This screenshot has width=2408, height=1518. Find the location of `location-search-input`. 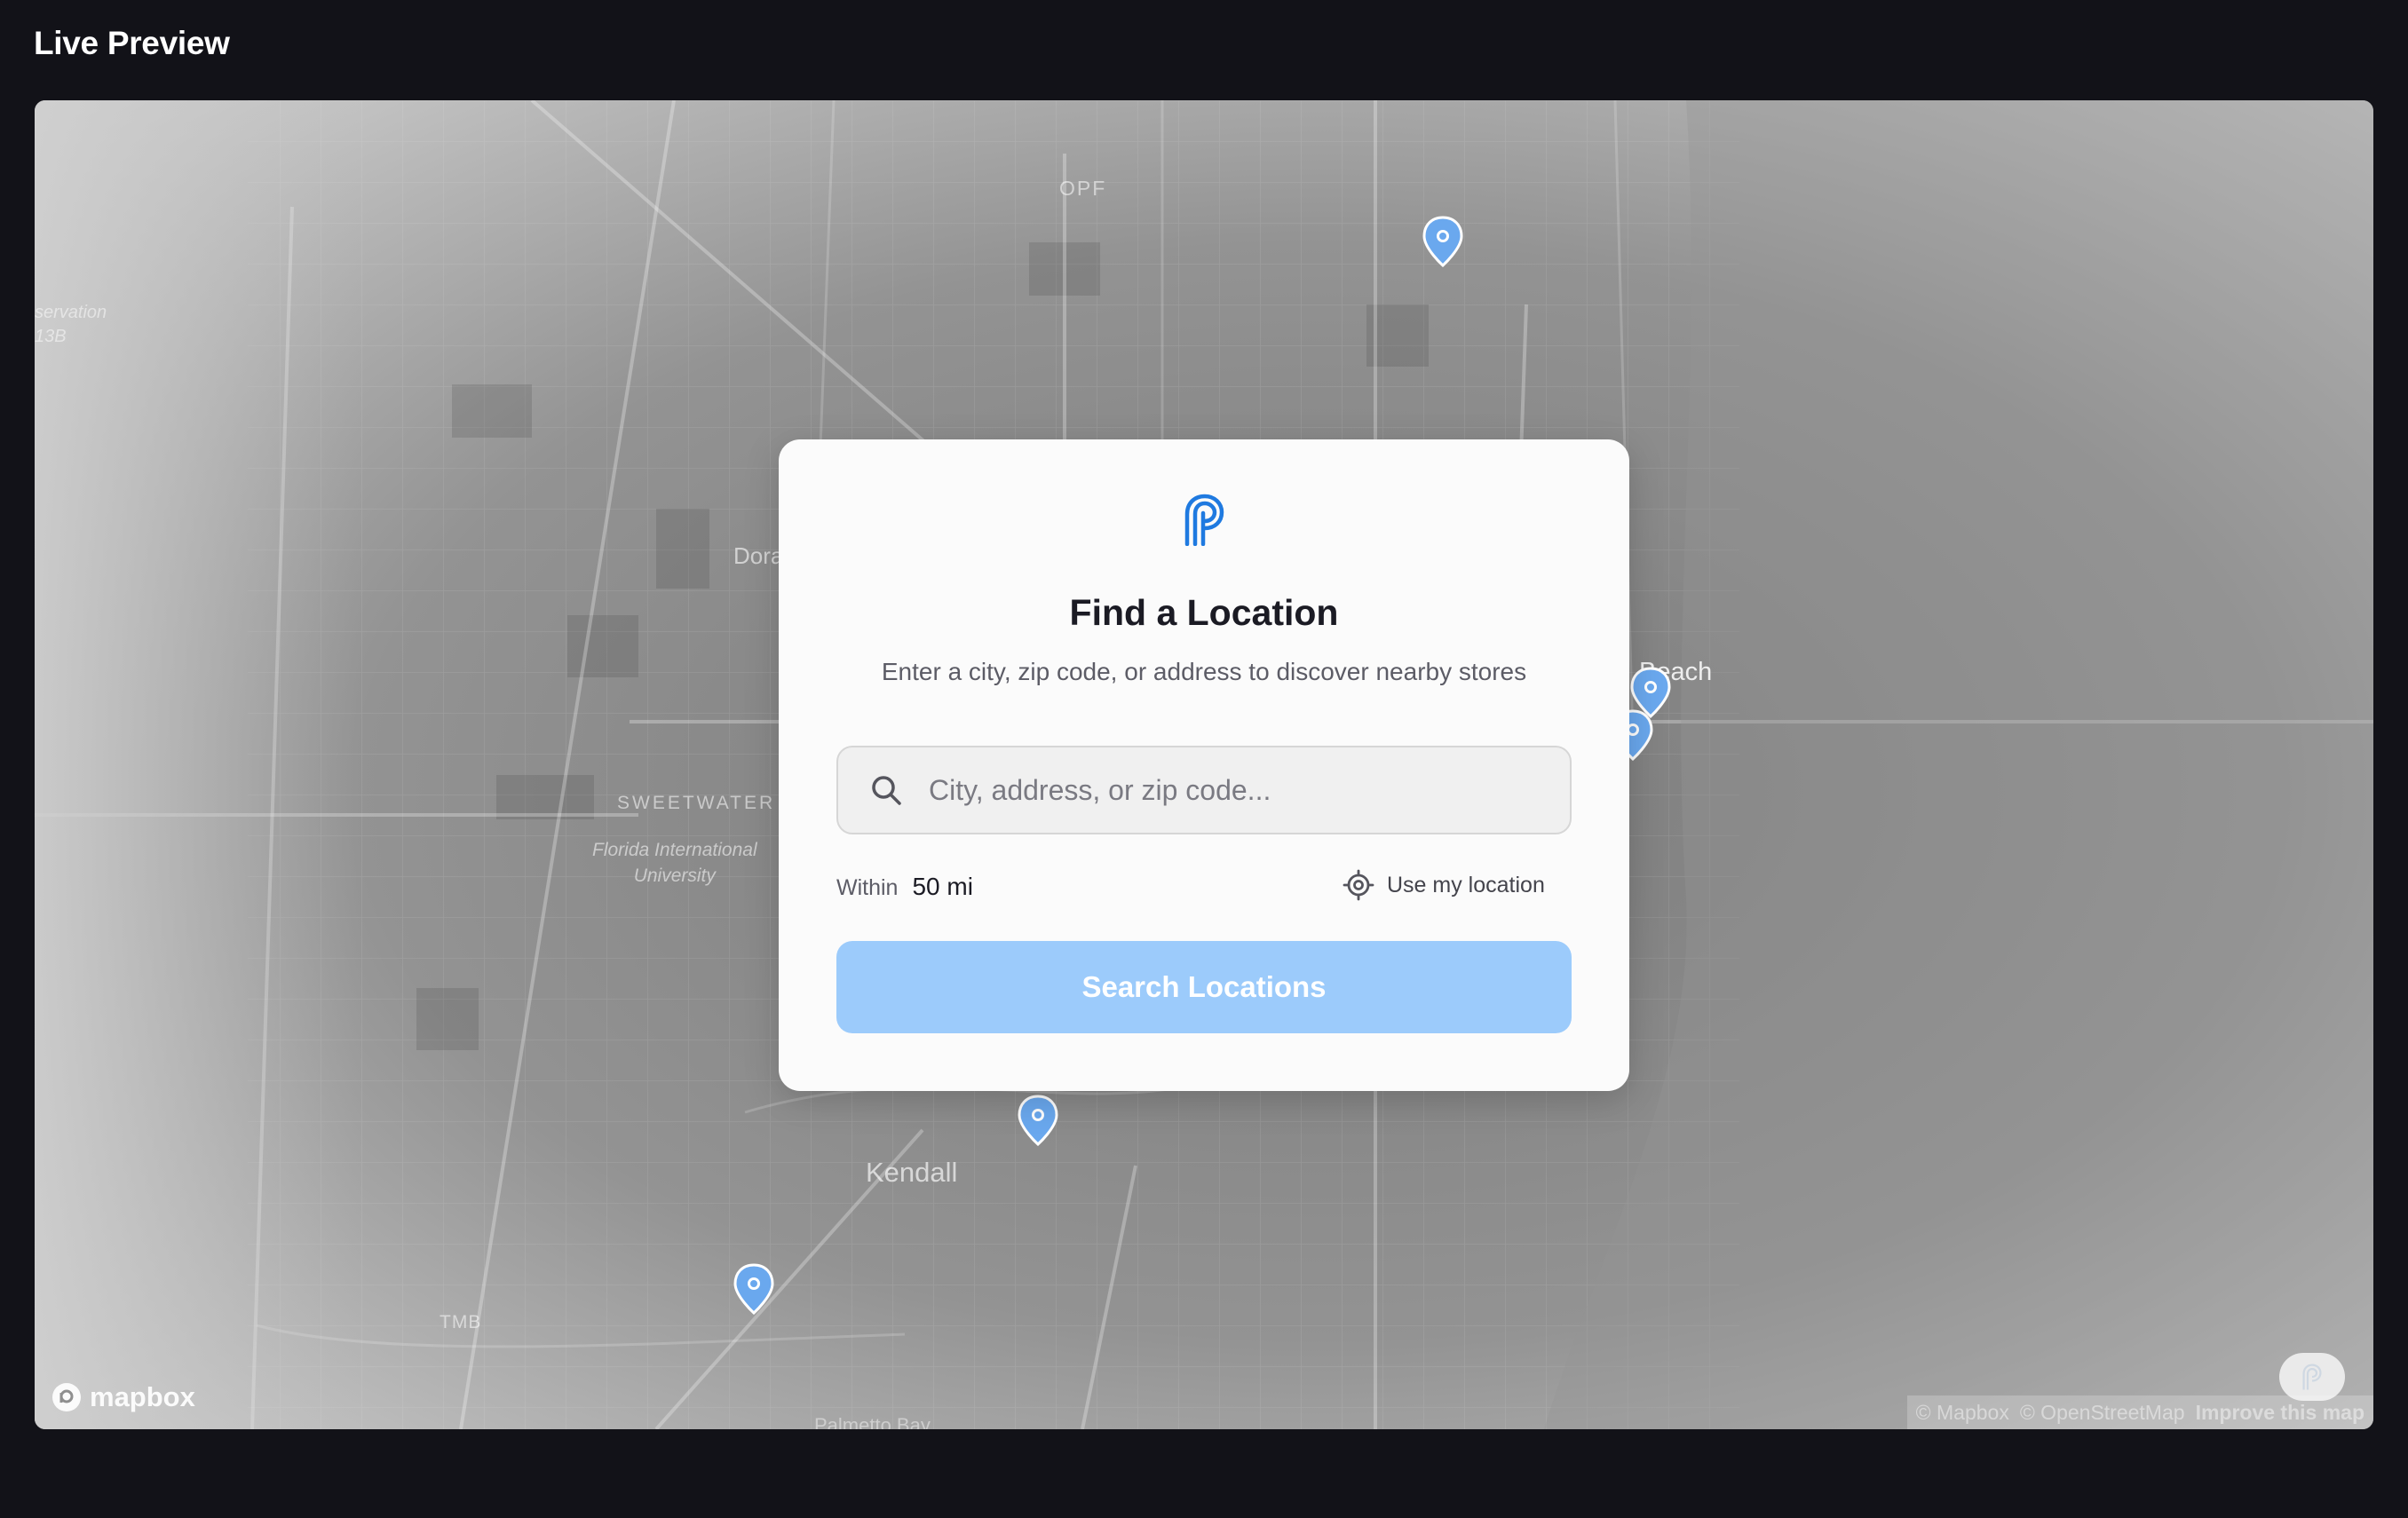

location-search-input is located at coordinates (1239, 790).